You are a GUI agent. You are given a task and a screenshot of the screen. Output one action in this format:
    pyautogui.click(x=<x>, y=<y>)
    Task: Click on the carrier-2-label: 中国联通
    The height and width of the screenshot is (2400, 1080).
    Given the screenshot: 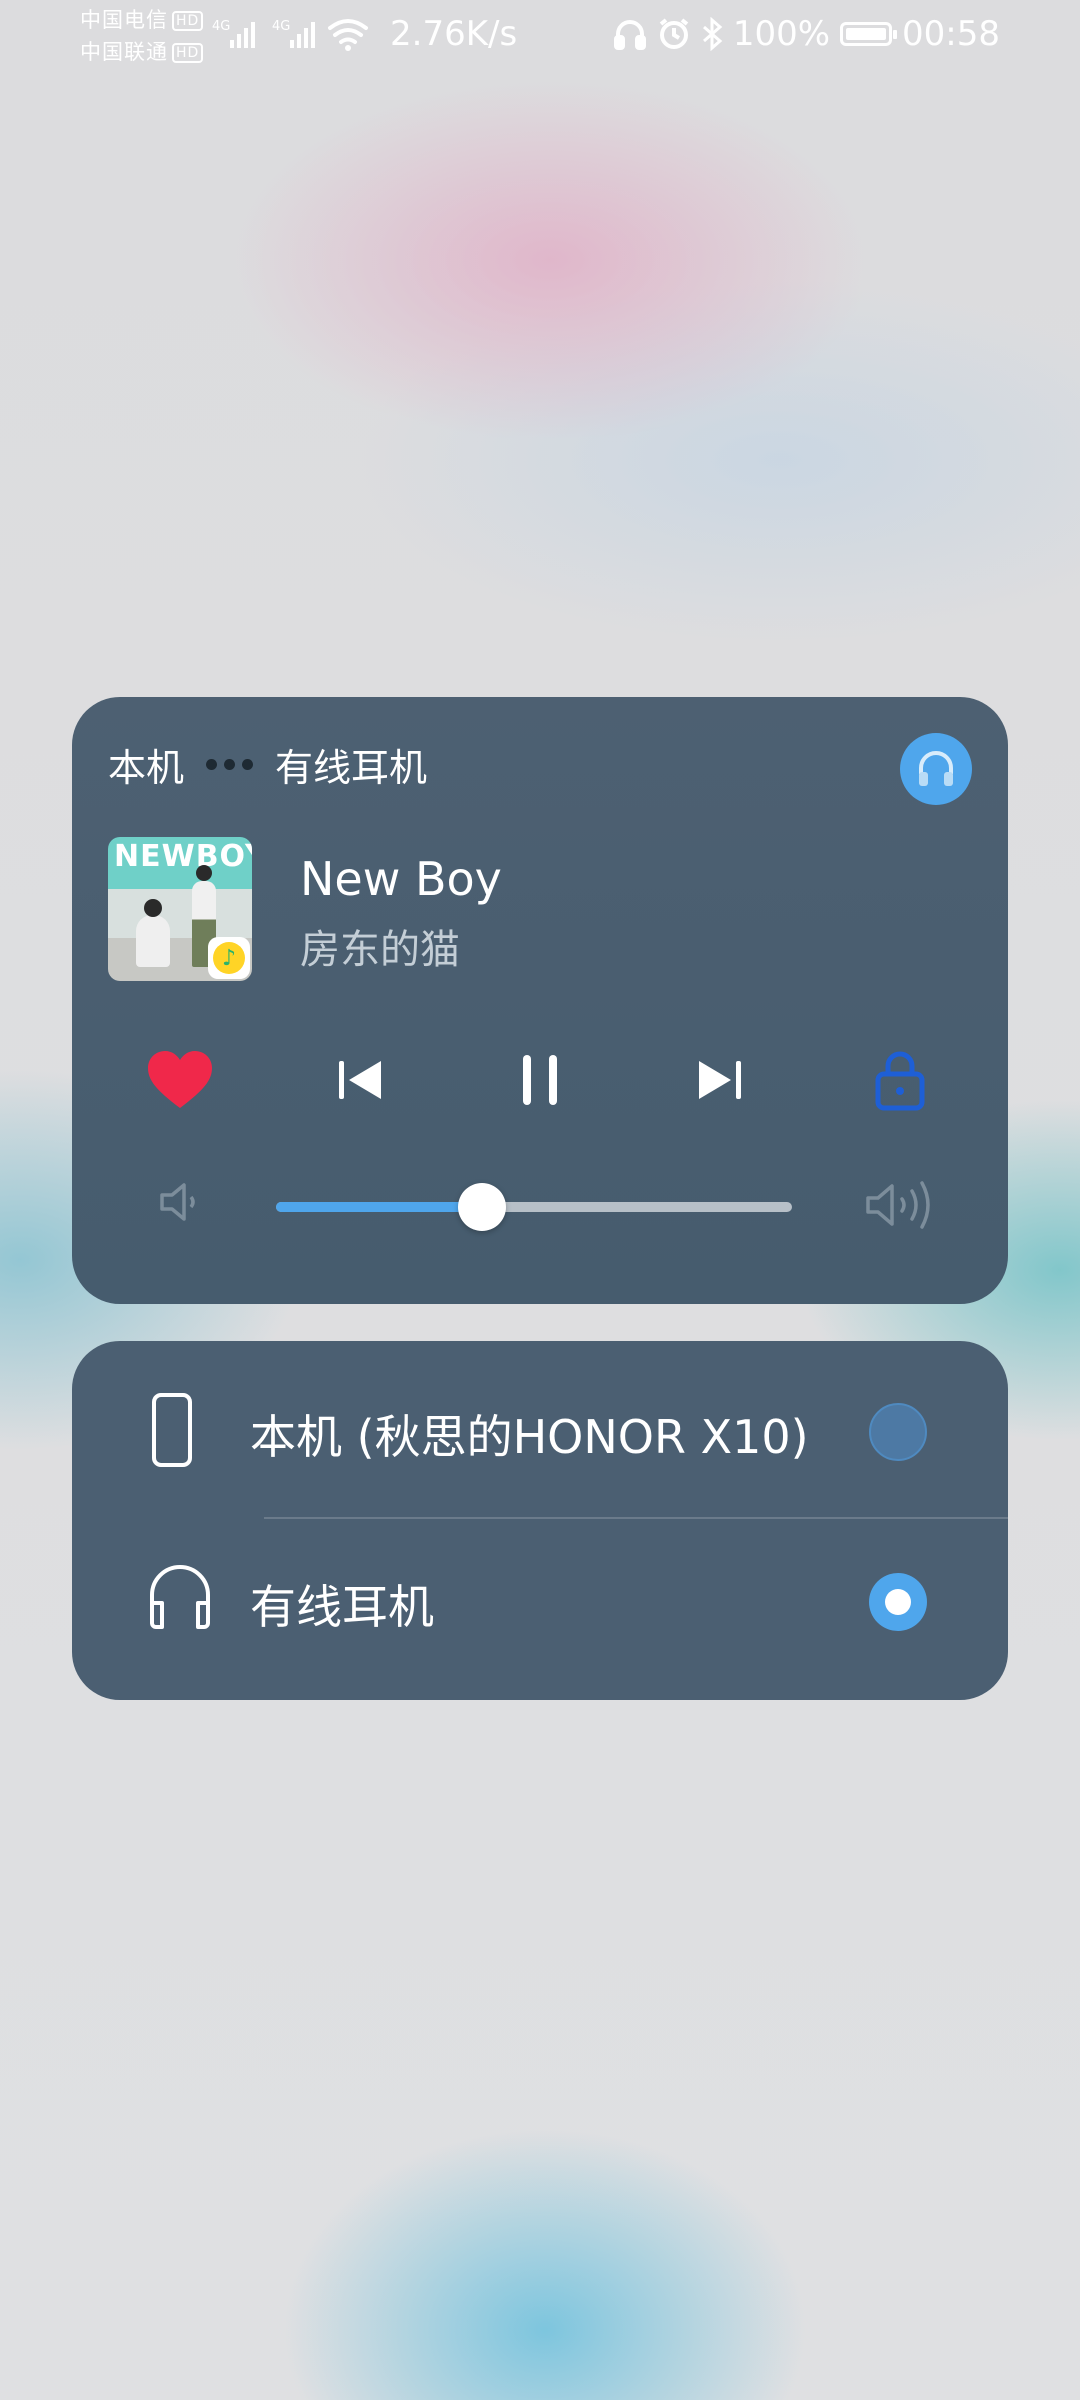 What is the action you would take?
    pyautogui.click(x=124, y=52)
    